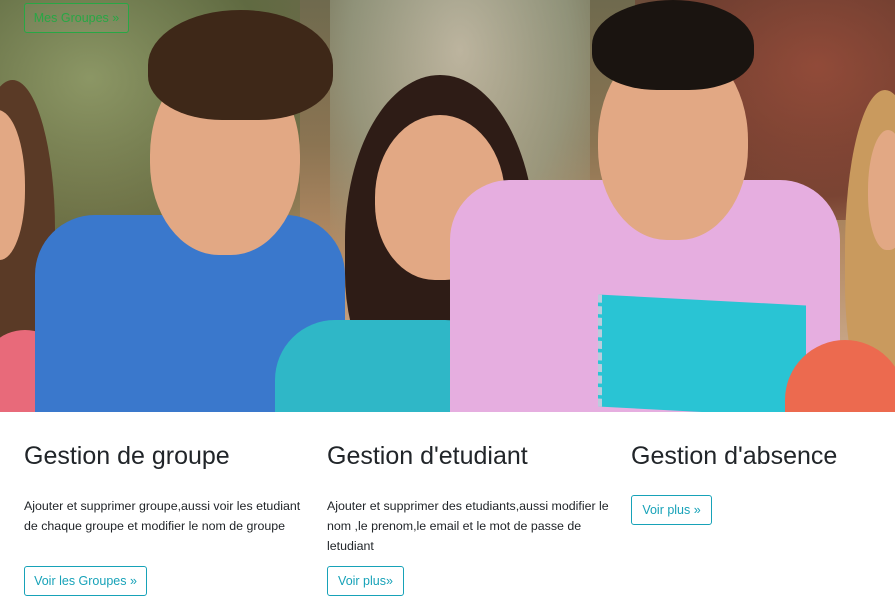 The height and width of the screenshot is (612, 895). Describe the element at coordinates (365, 581) in the screenshot. I see `voir-plus-etudiant-button: Voir plus»` at that location.